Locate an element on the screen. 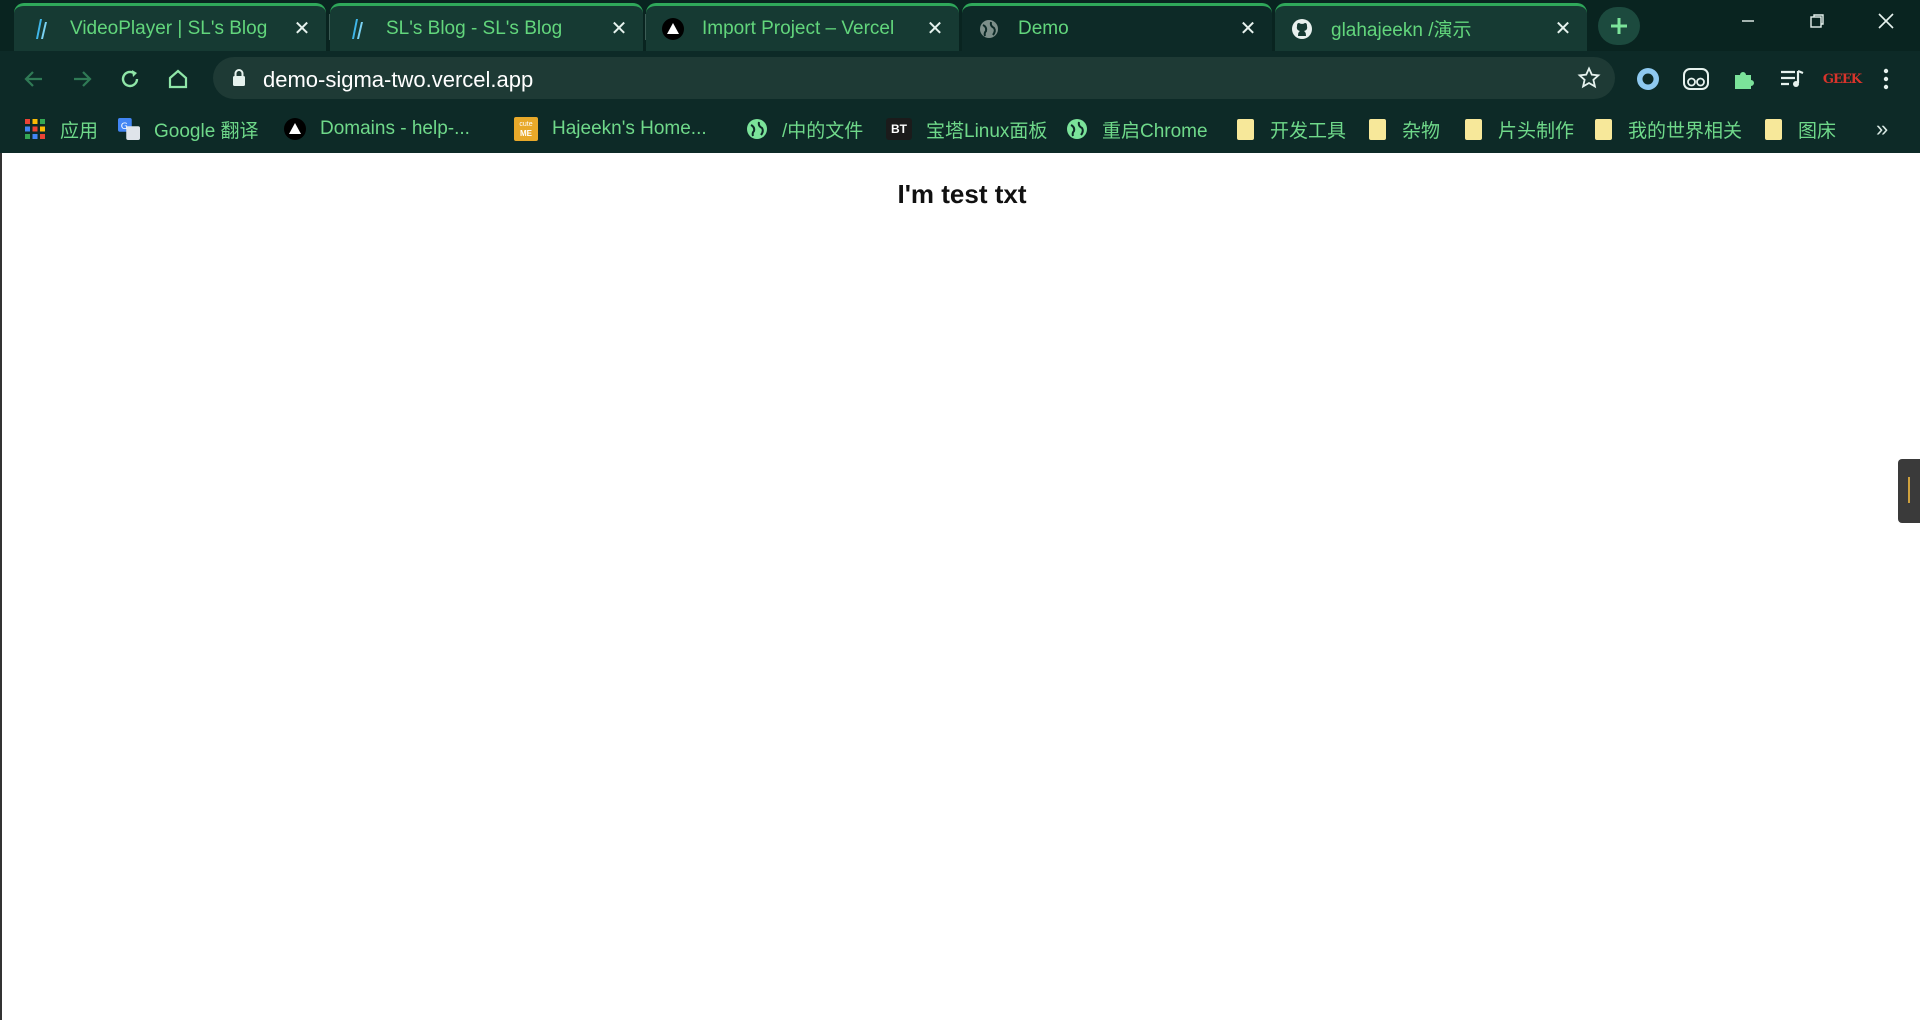 The width and height of the screenshot is (1920, 1020). bookmark-folder-minecraft: 我的世界相关 is located at coordinates (1667, 129).